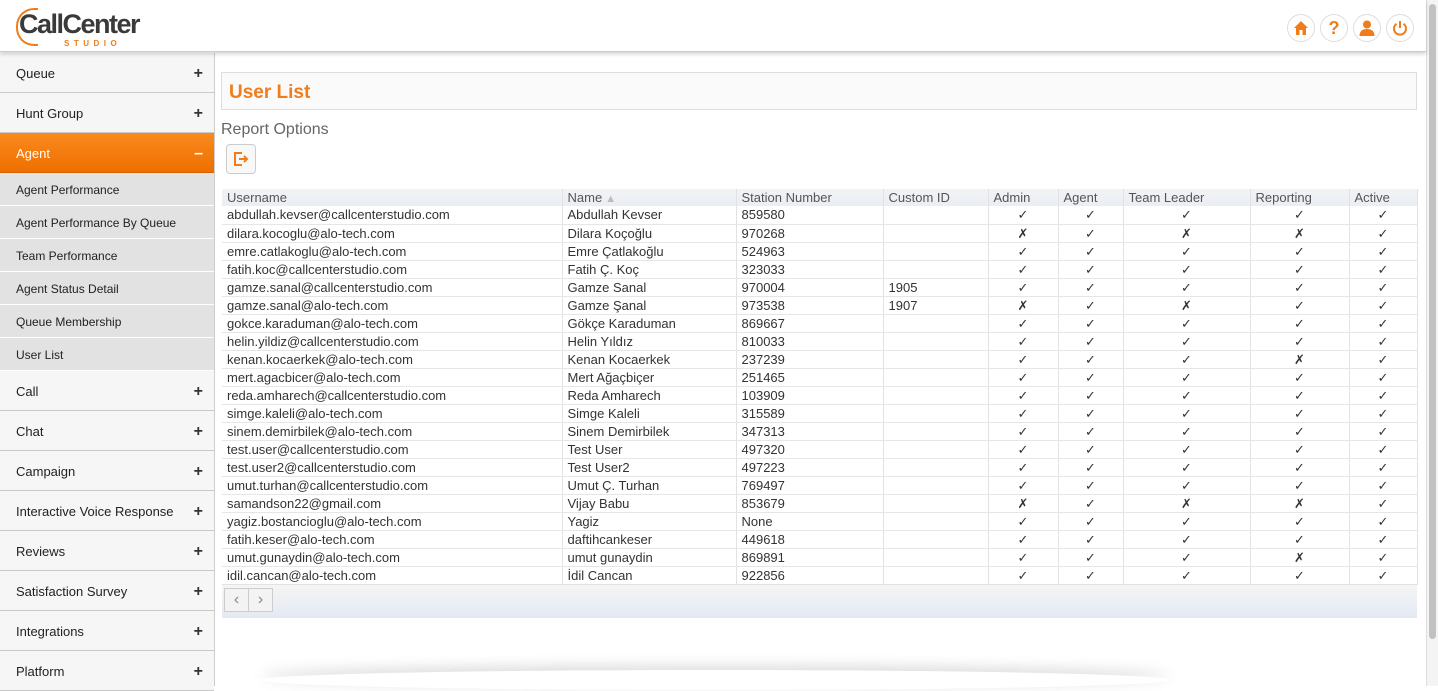 The height and width of the screenshot is (691, 1438). I want to click on sidebar-item-queue: Queue +, so click(107, 73).